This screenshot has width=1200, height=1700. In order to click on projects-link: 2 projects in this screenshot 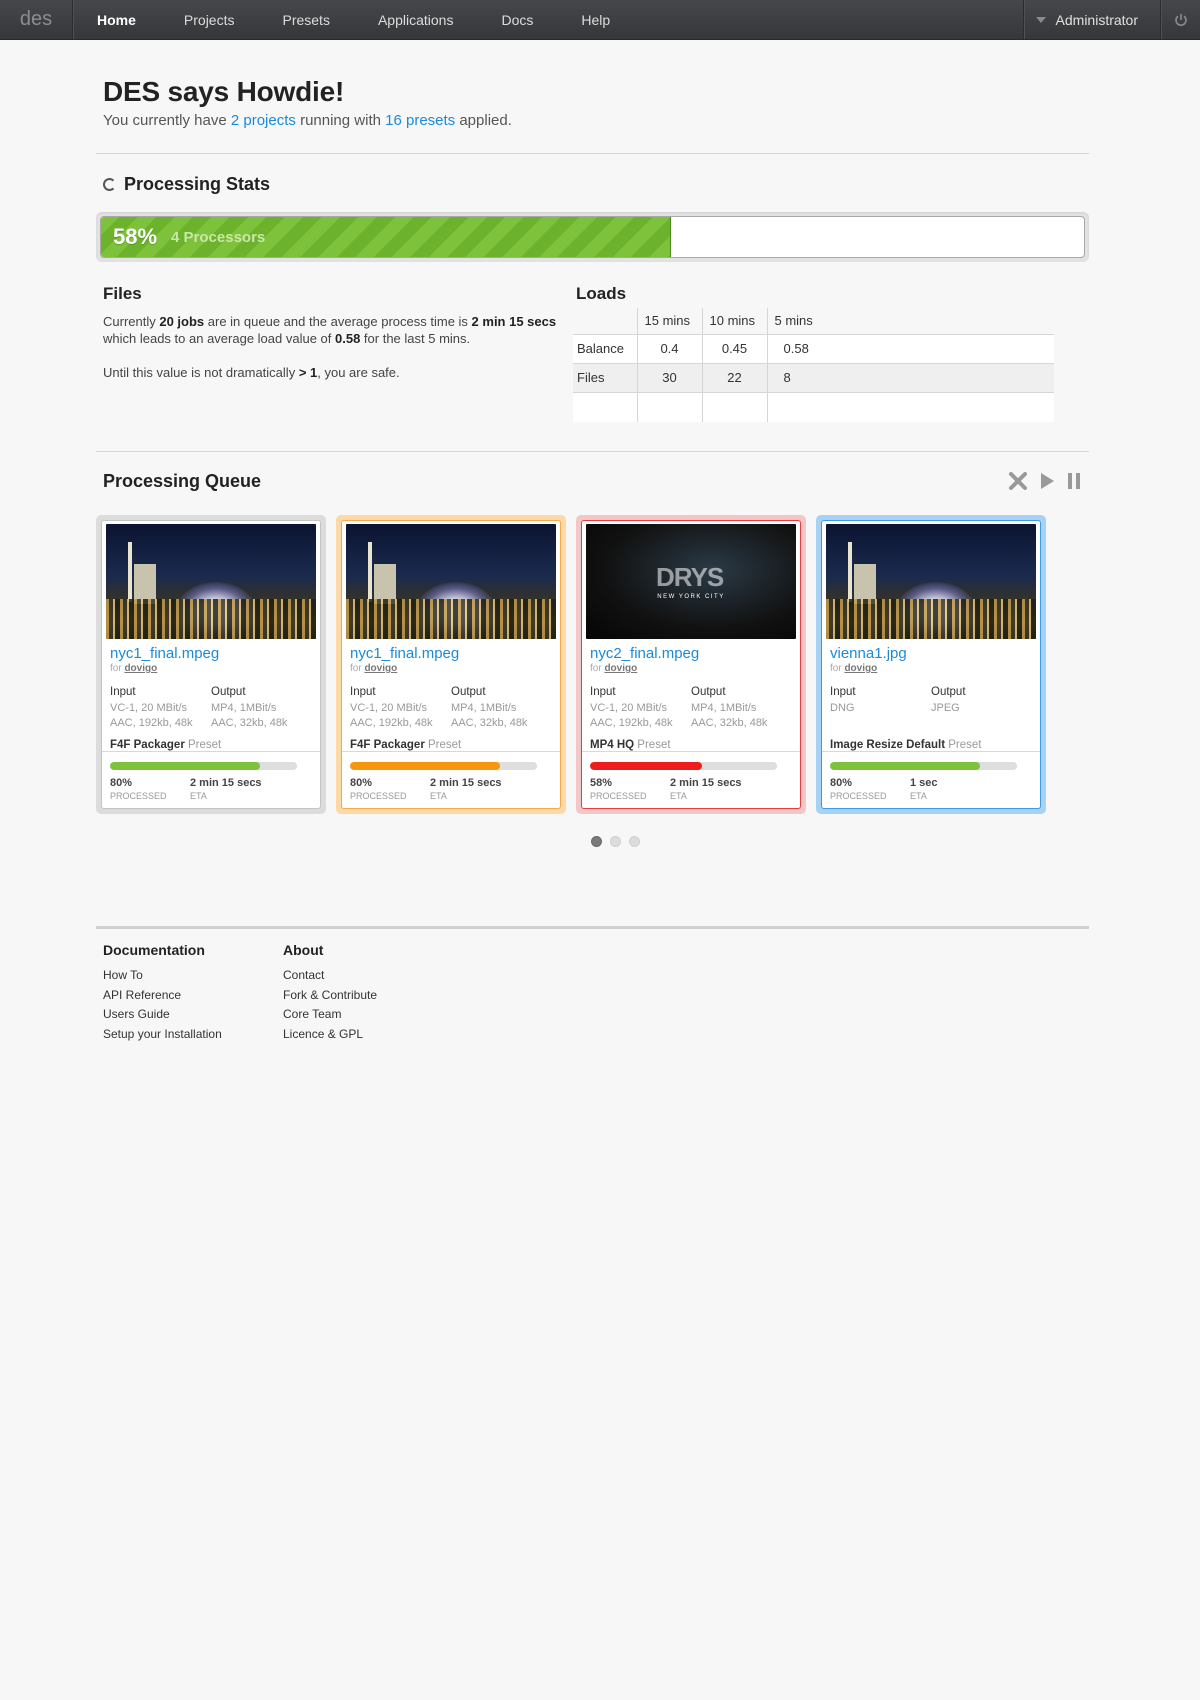, I will do `click(263, 120)`.